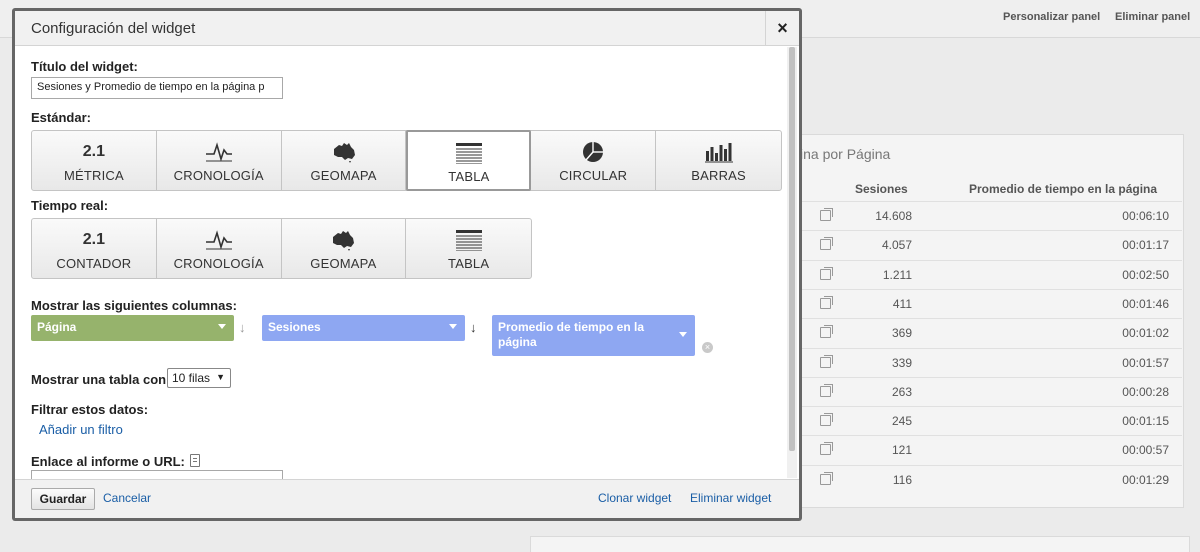 This screenshot has width=1200, height=552. What do you see at coordinates (363, 328) in the screenshot?
I see `column-select-sesiones: Sesiones` at bounding box center [363, 328].